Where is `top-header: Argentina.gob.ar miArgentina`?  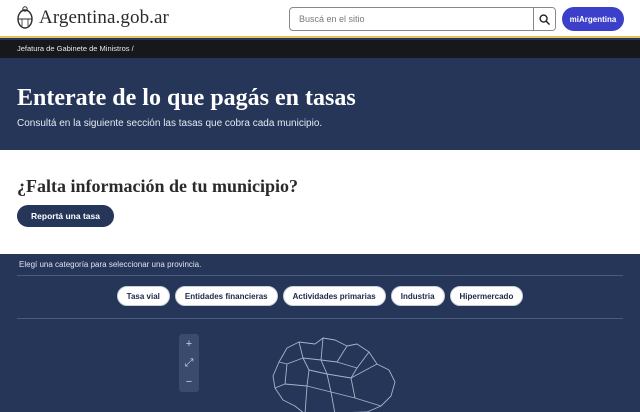
top-header: Argentina.gob.ar miArgentina is located at coordinates (320, 19).